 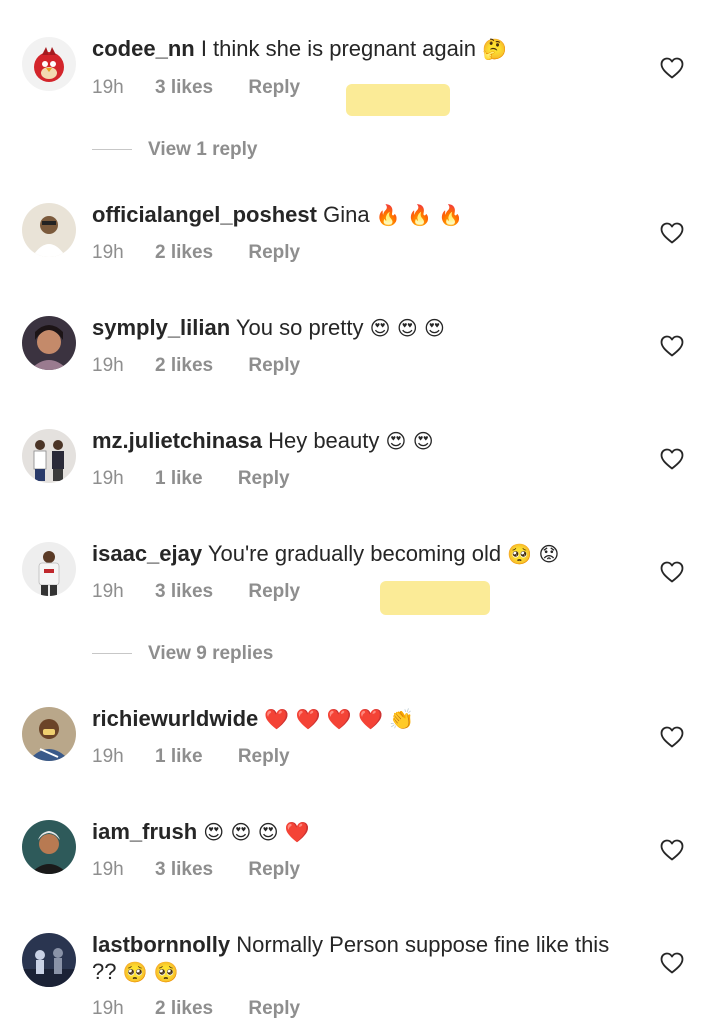 What do you see at coordinates (175, 718) in the screenshot?
I see `username: richiewurldwide` at bounding box center [175, 718].